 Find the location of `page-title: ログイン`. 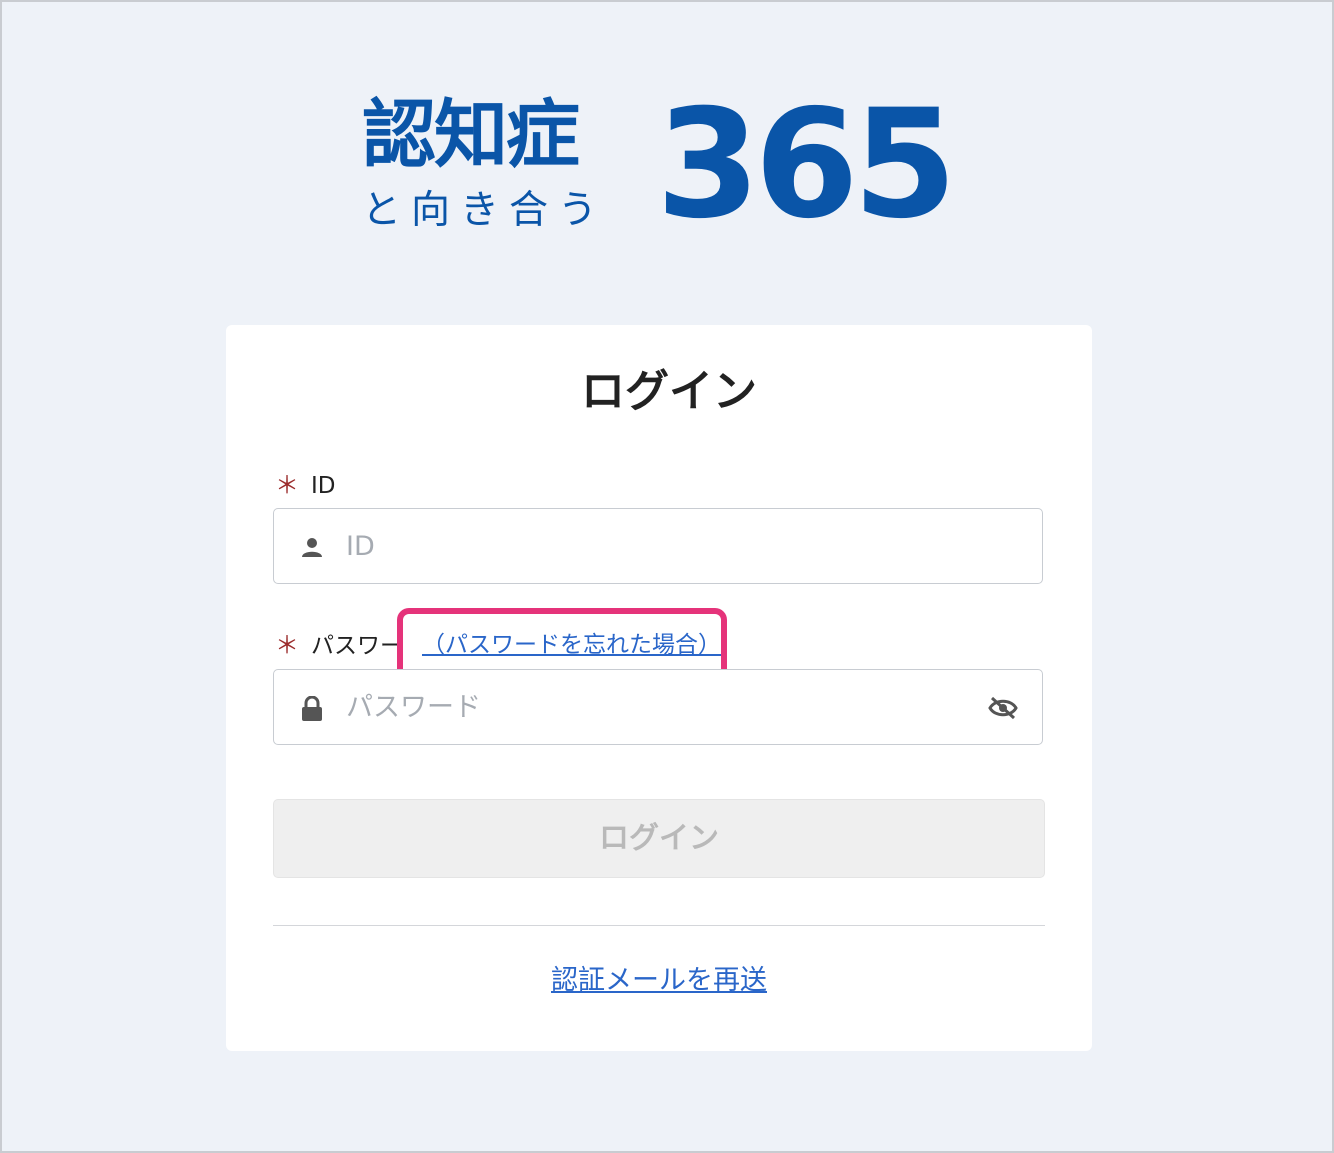

page-title: ログイン is located at coordinates (669, 391).